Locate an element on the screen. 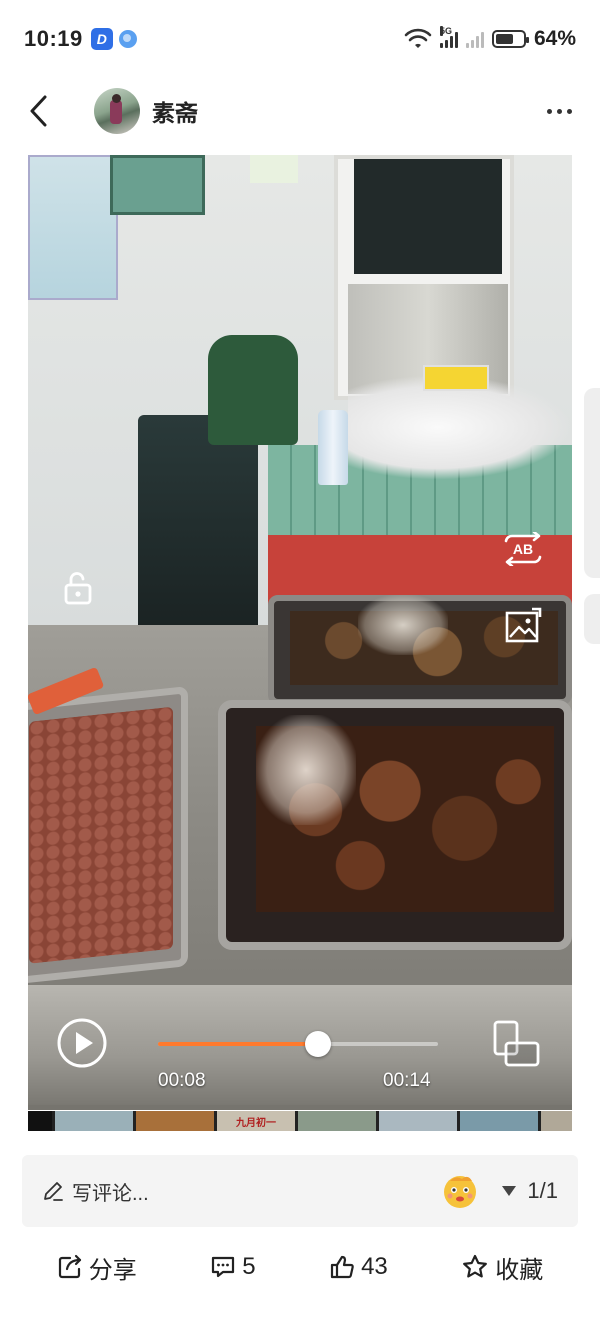 The height and width of the screenshot is (1326, 600). signal-no-service-icon is located at coordinates (474, 39).